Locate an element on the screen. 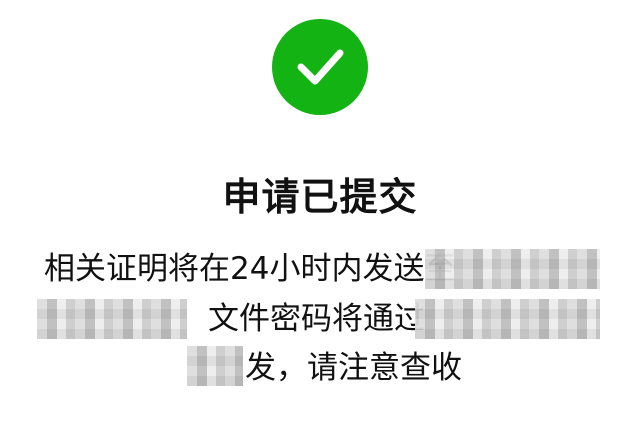 This screenshot has height=427, width=640. message-line-1: 相关证明将在24小时内发送至 is located at coordinates (250, 269).